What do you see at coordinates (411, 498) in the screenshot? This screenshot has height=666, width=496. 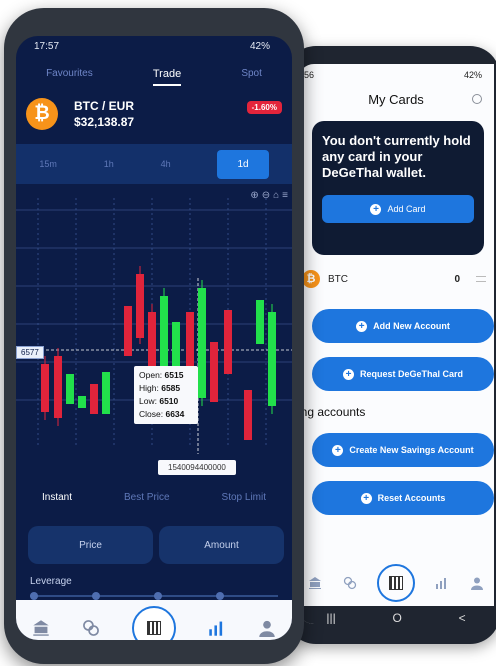 I see `reset-accounts-label: Reset Accounts` at bounding box center [411, 498].